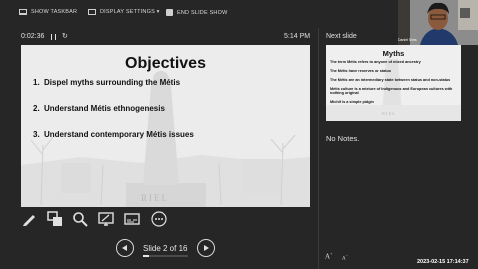 The height and width of the screenshot is (269, 478). Describe the element at coordinates (389, 113) in the screenshot. I see `next-slide-inscription: RIEL` at that location.